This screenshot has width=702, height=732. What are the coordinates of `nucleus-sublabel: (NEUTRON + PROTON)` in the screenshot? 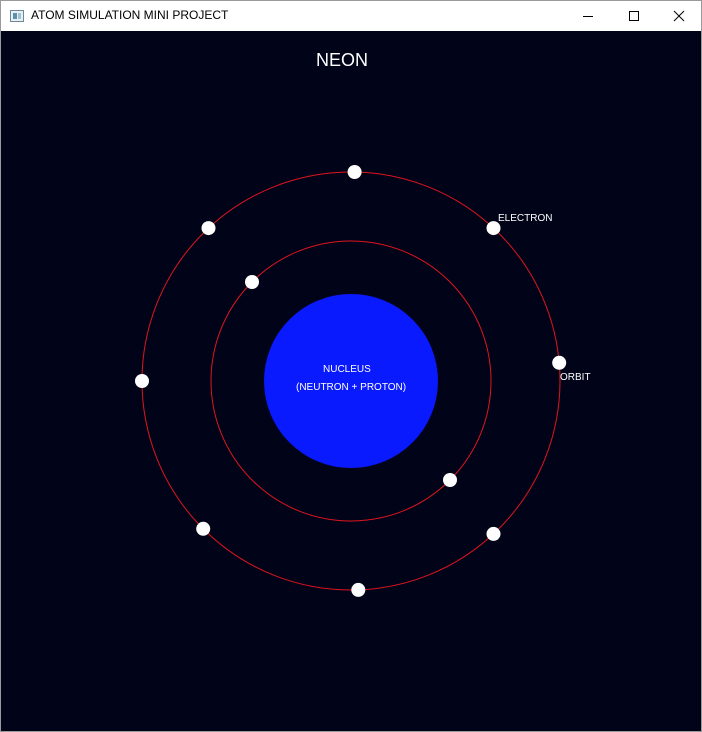 It's located at (351, 387).